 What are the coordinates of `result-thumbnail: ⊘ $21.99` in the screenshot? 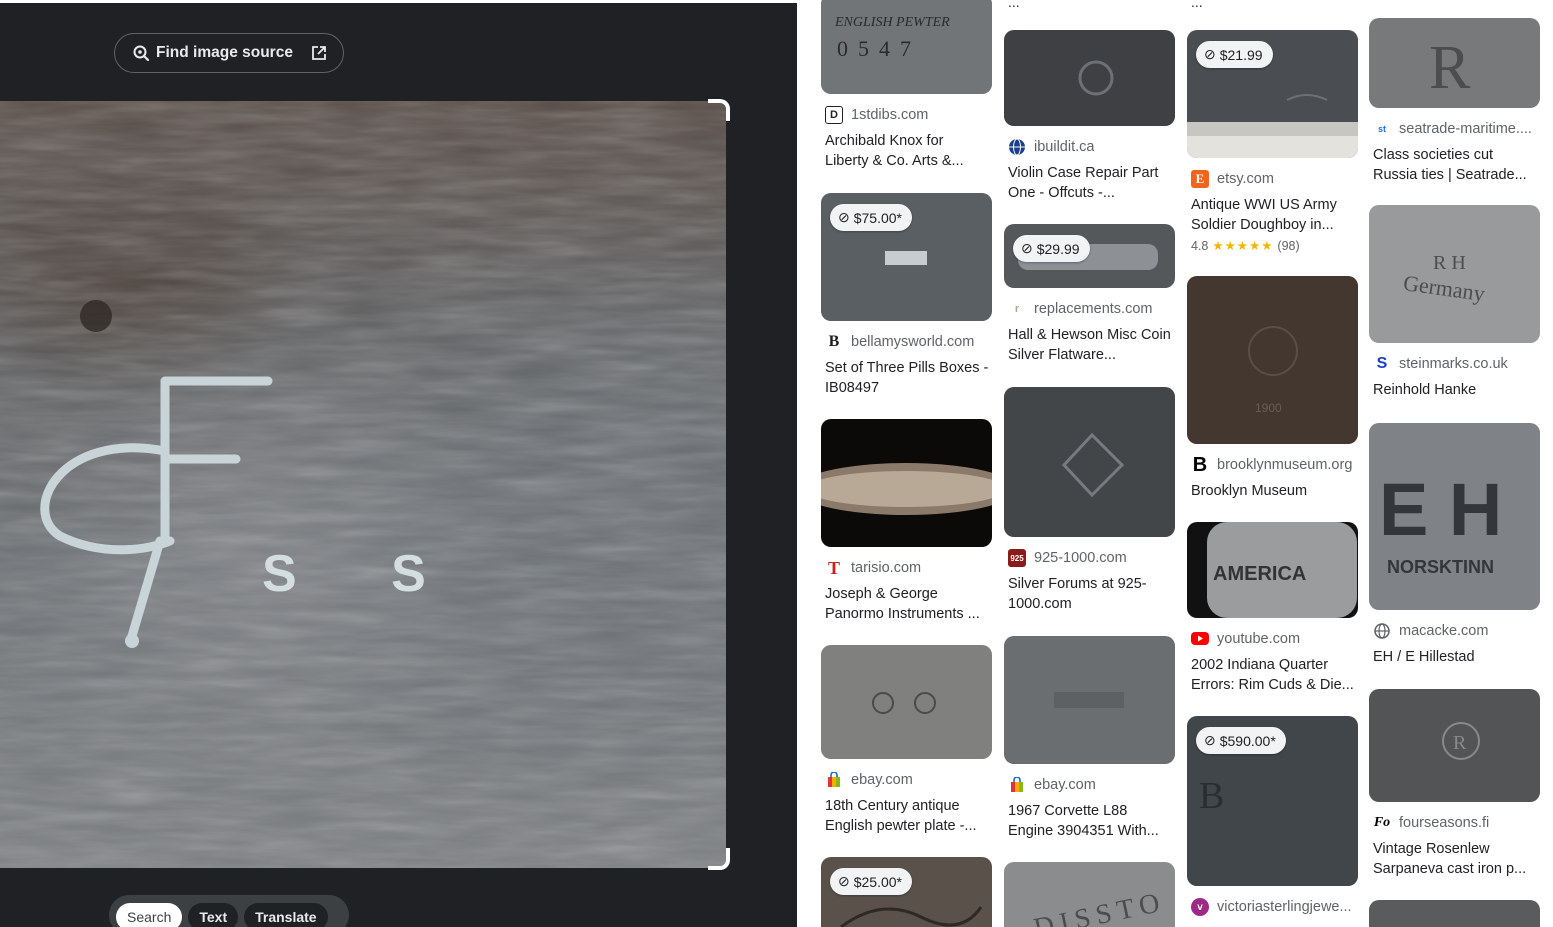 It's located at (1272, 94).